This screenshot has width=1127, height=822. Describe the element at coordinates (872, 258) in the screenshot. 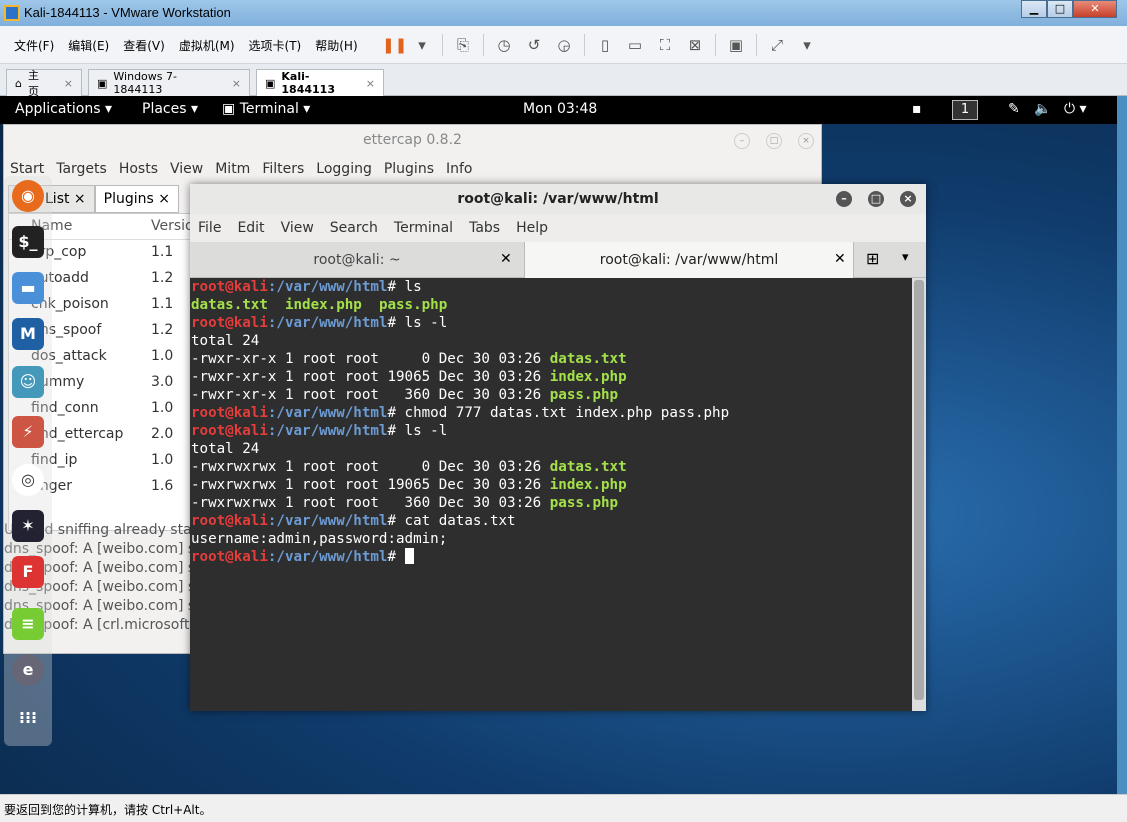

I see `new-tab-icon: ⊞` at that location.